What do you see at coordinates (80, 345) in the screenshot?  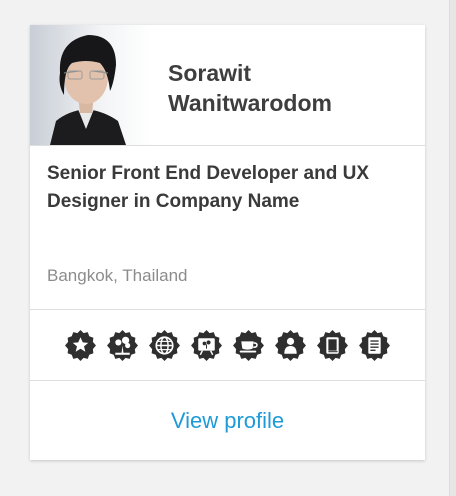 I see `star-badge-icon` at bounding box center [80, 345].